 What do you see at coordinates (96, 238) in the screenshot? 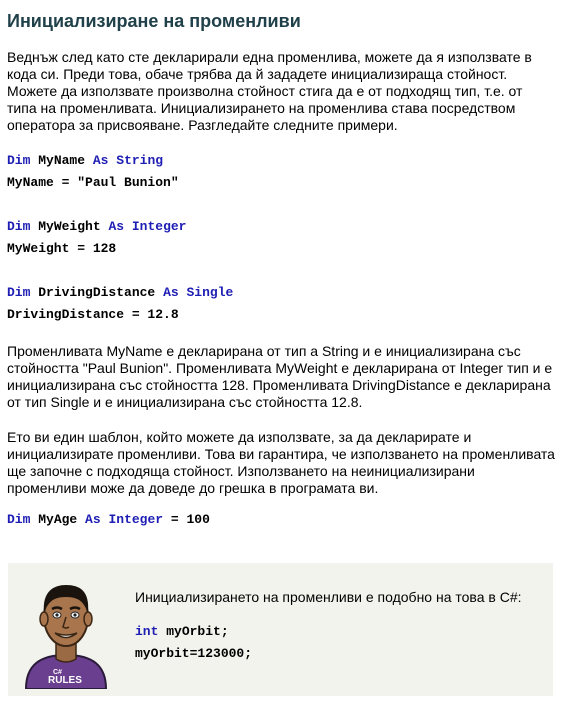
I see `code-example-2: Dim MyWeight As Integer MyWeight = 128` at bounding box center [96, 238].